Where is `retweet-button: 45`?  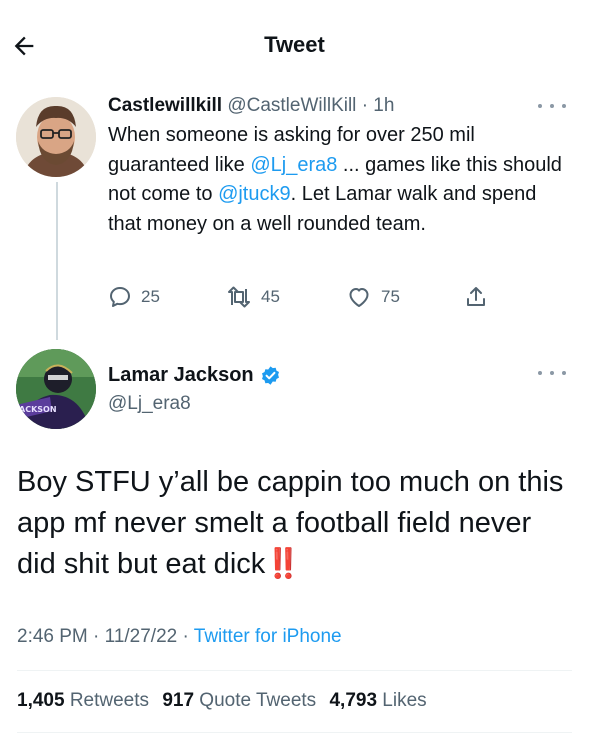
retweet-button: 45 is located at coordinates (253, 297).